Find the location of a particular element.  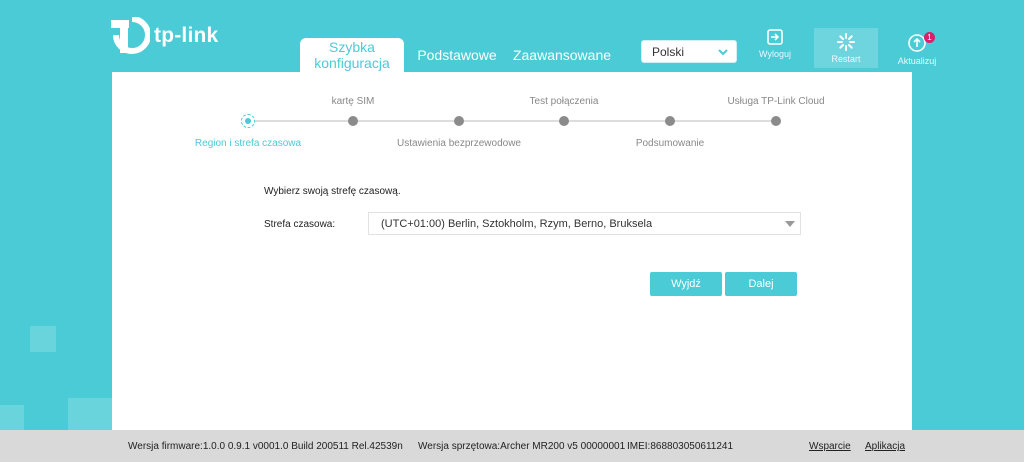

restart-button: Restart is located at coordinates (846, 48).